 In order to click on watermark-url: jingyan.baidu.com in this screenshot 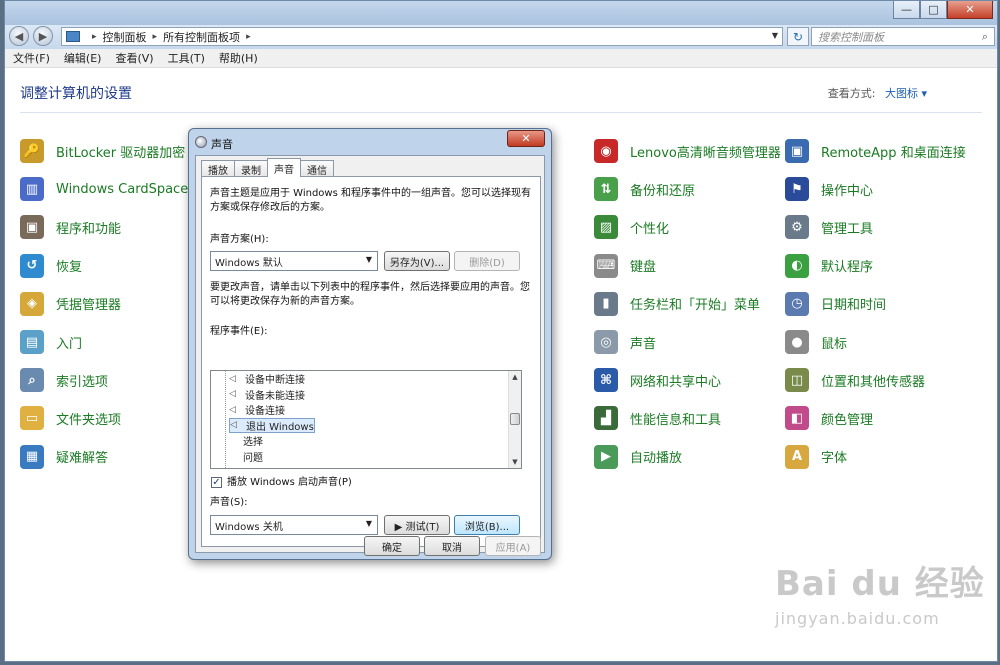, I will do `click(857, 618)`.